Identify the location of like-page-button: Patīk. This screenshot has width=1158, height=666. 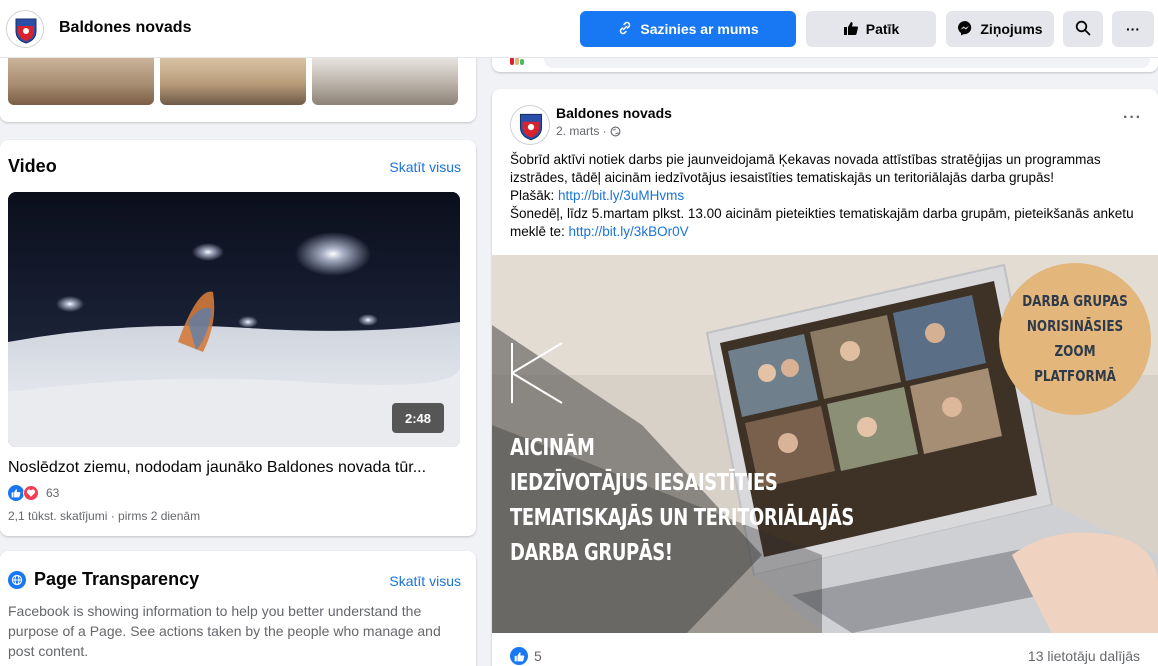
(871, 29).